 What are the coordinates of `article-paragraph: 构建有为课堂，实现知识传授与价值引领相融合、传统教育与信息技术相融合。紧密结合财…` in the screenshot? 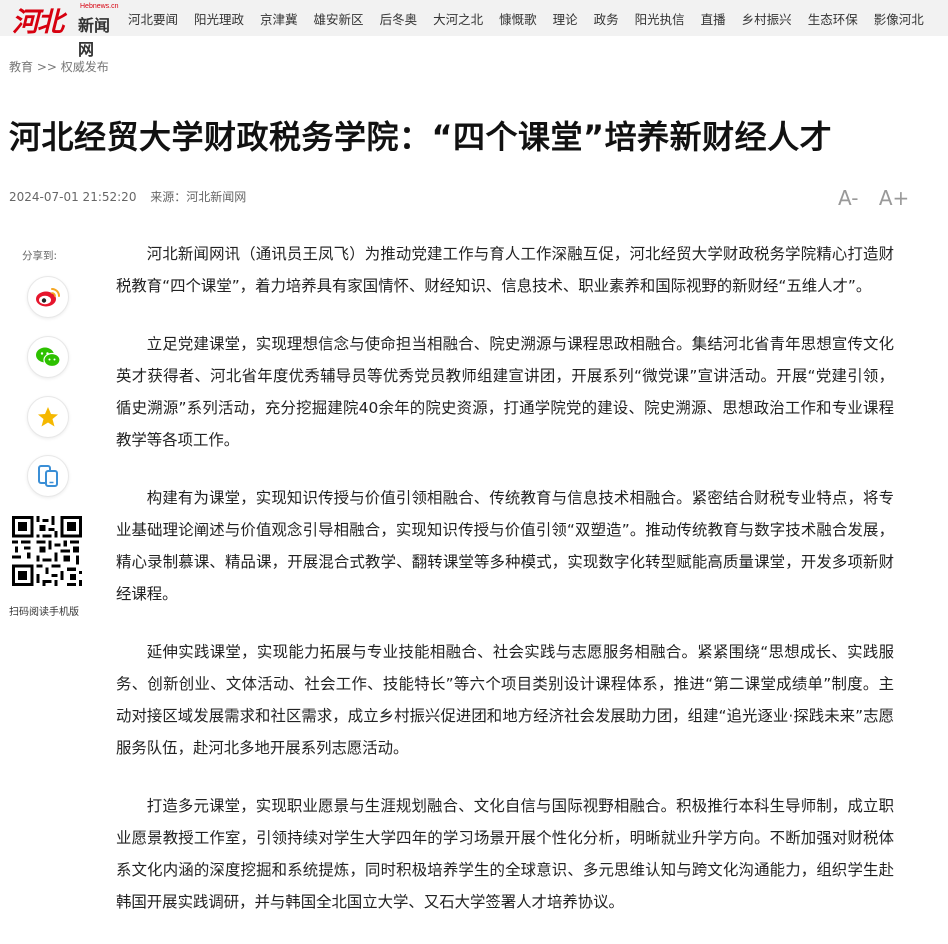 It's located at (505, 546).